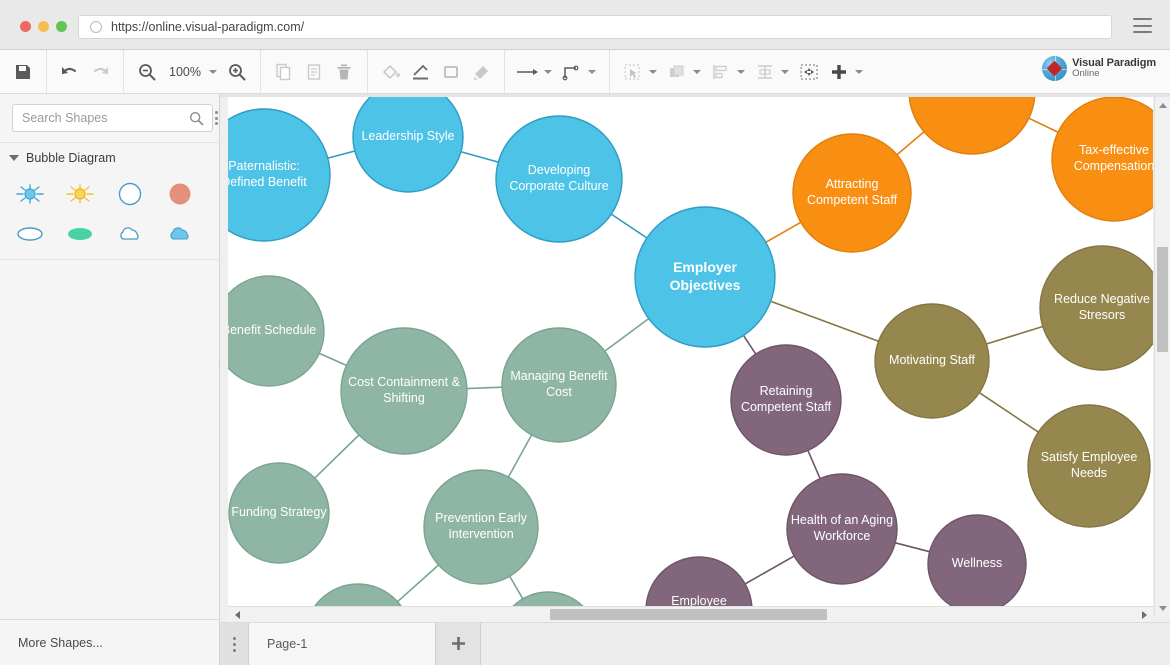 Image resolution: width=1170 pixels, height=665 pixels. I want to click on chevron-down-icon, so click(14, 158).